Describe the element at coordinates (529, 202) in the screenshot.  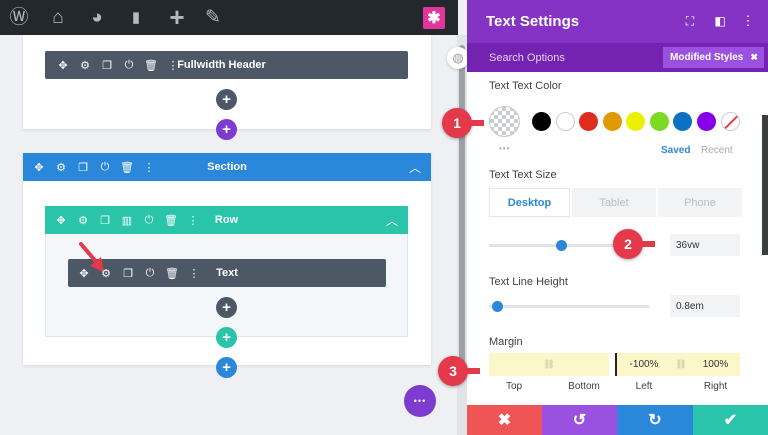
I see `tab-desktop: Desktop` at that location.